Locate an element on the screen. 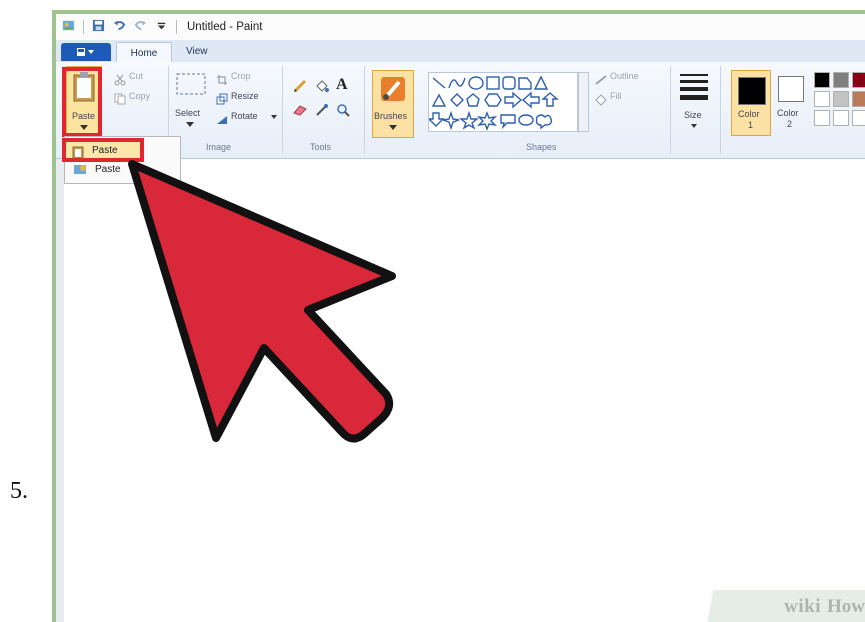 Image resolution: width=865 pixels, height=622 pixels. red-pointer-arrow-icon is located at coordinates (262, 301).